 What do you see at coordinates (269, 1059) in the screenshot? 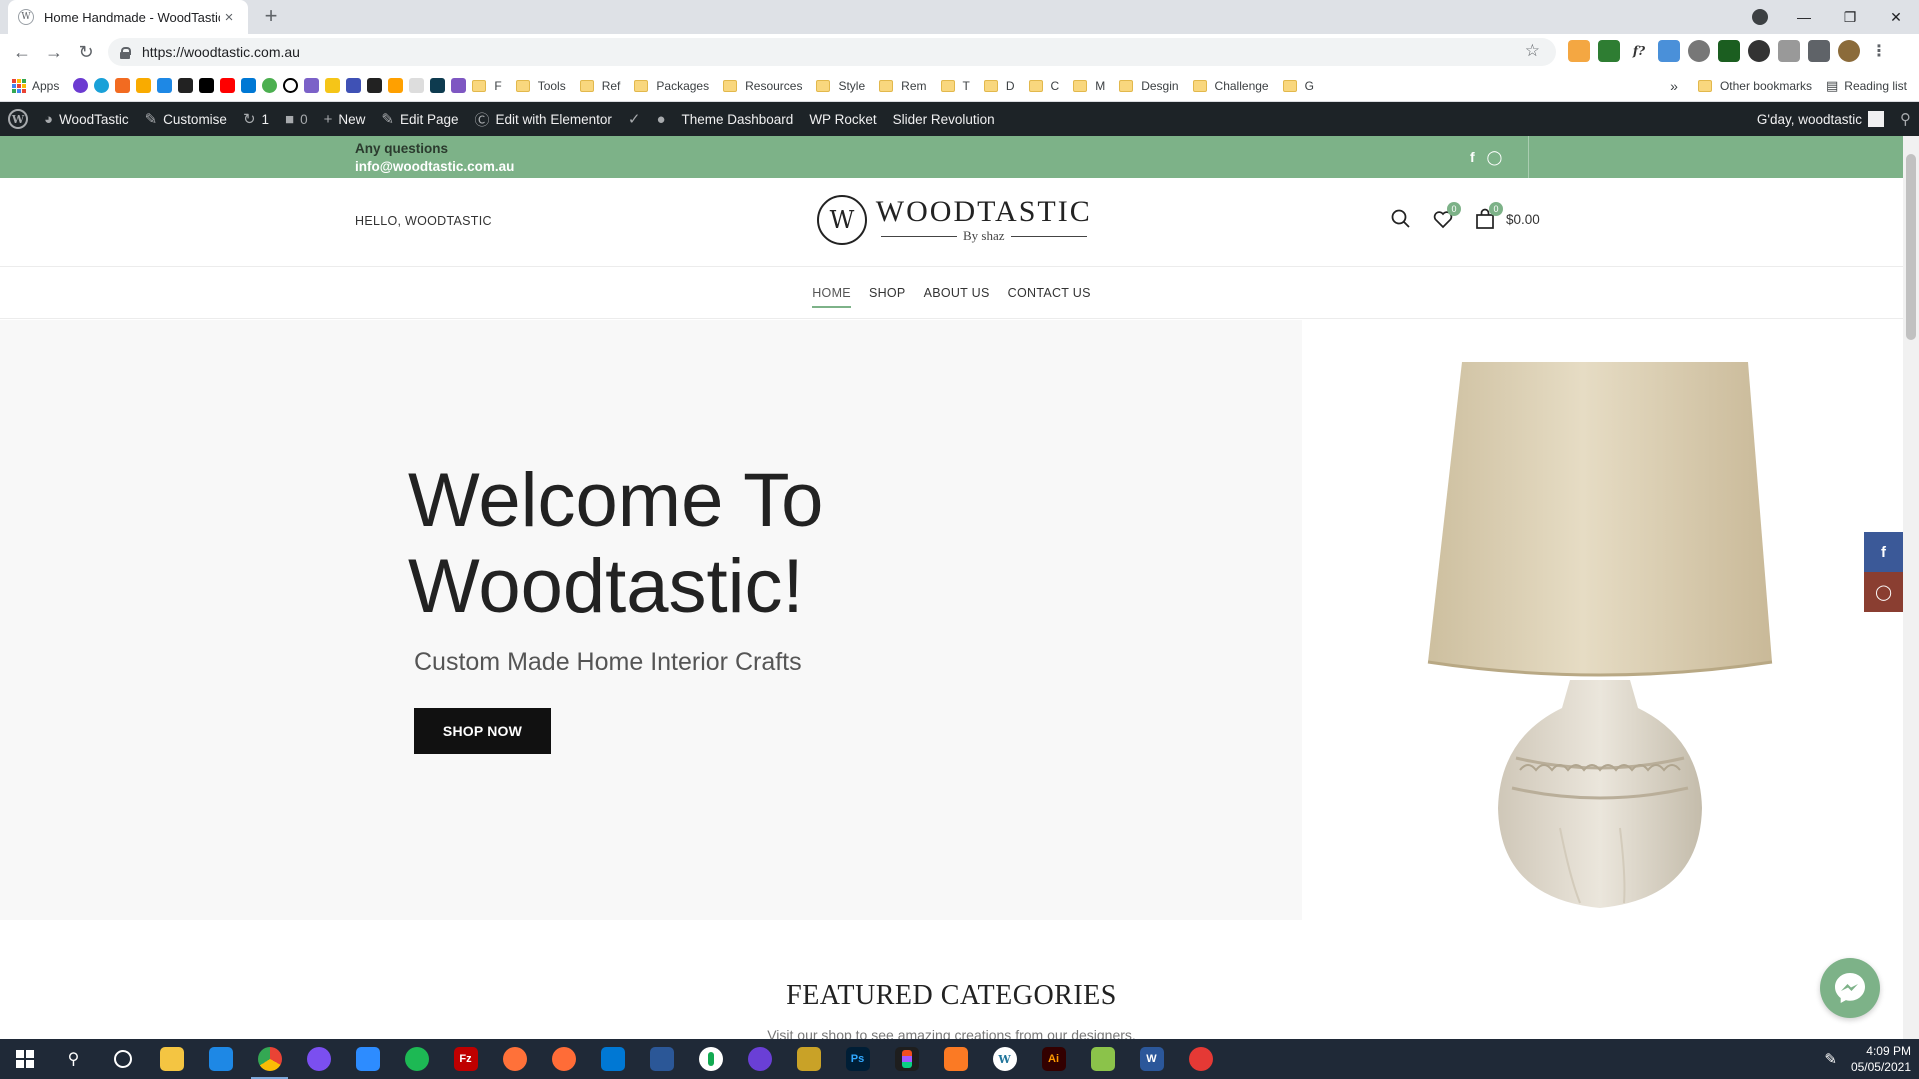
I see `chrome-taskbar-icon` at bounding box center [269, 1059].